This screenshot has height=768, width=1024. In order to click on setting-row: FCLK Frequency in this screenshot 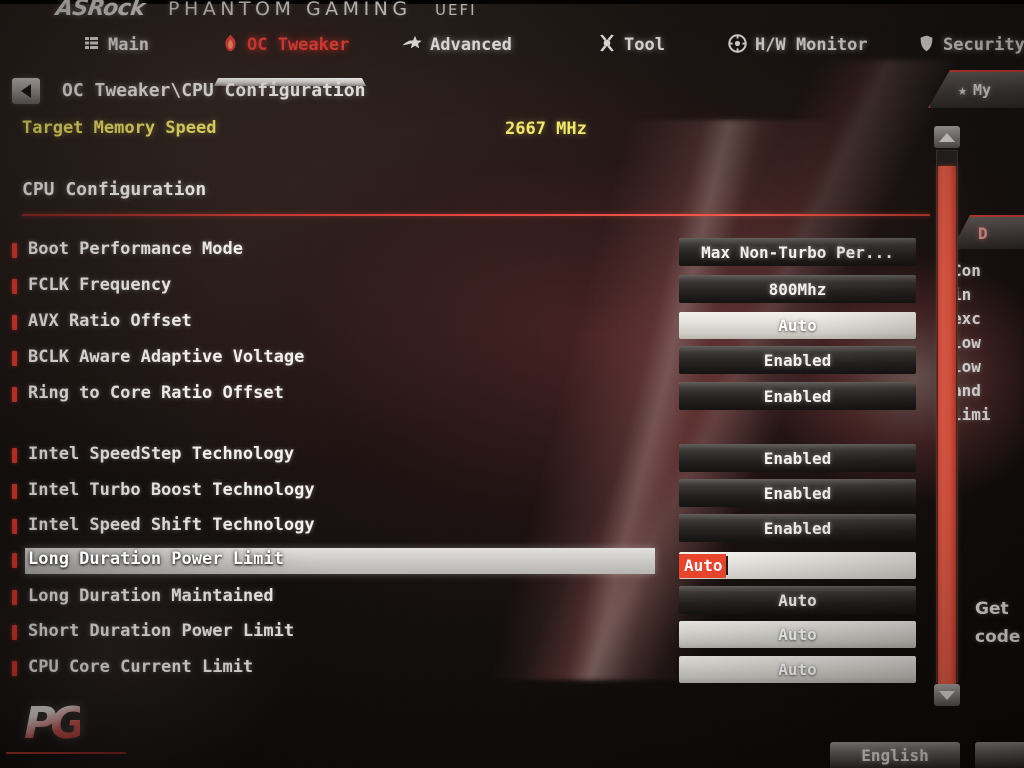, I will do `click(335, 287)`.